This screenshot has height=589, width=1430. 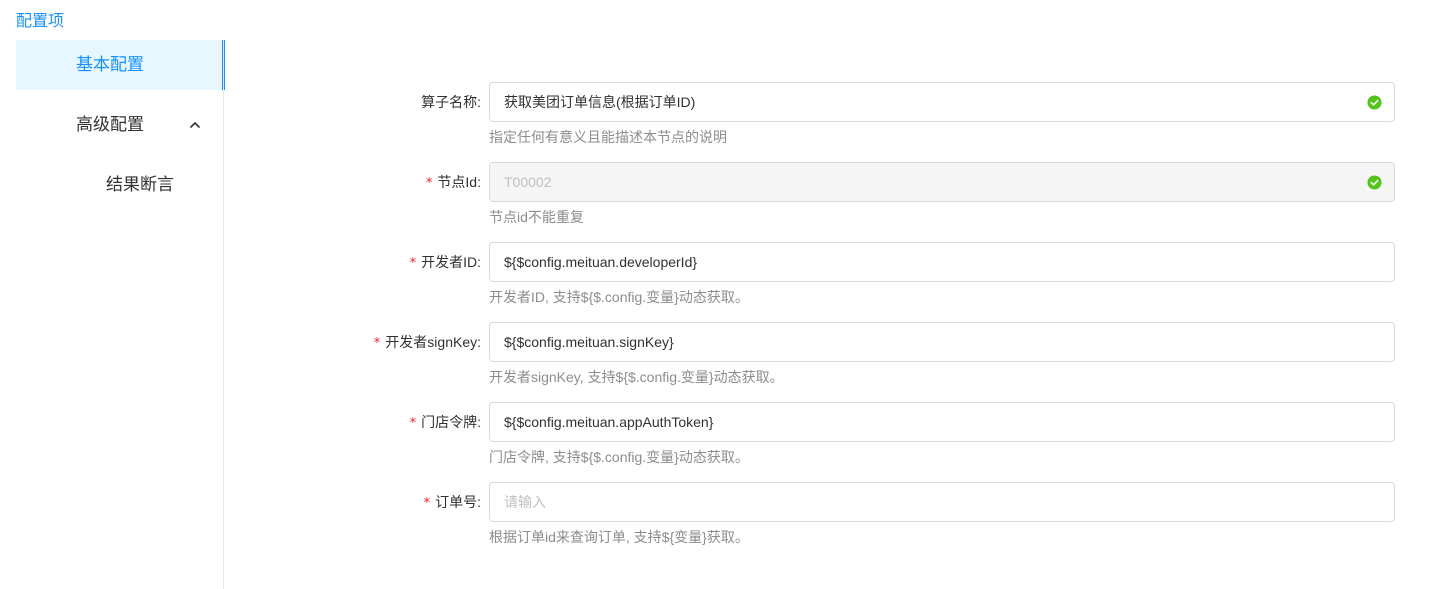 What do you see at coordinates (636, 377) in the screenshot?
I see `sign-key-help: 开发者signKey, 支持${$.config.变量}动态获取。` at bounding box center [636, 377].